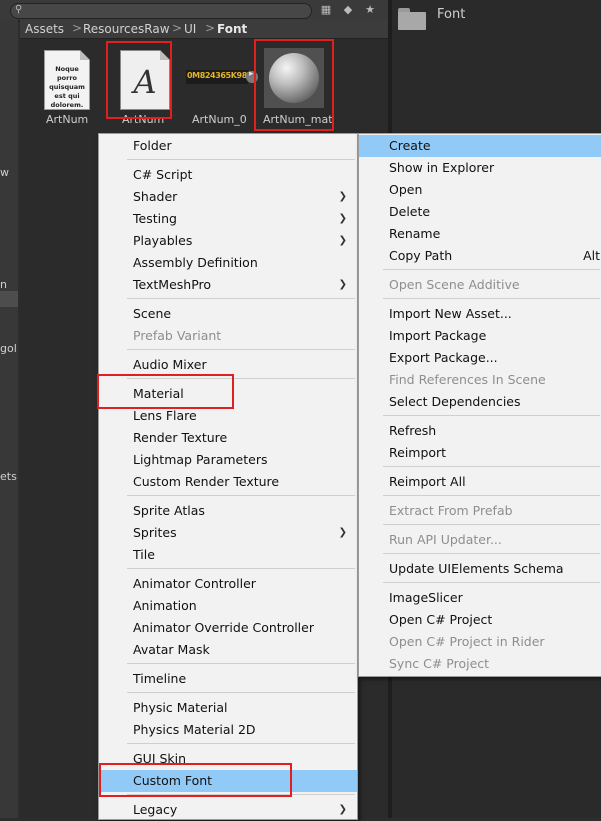  I want to click on folder-tree-item: gol, so click(8, 348).